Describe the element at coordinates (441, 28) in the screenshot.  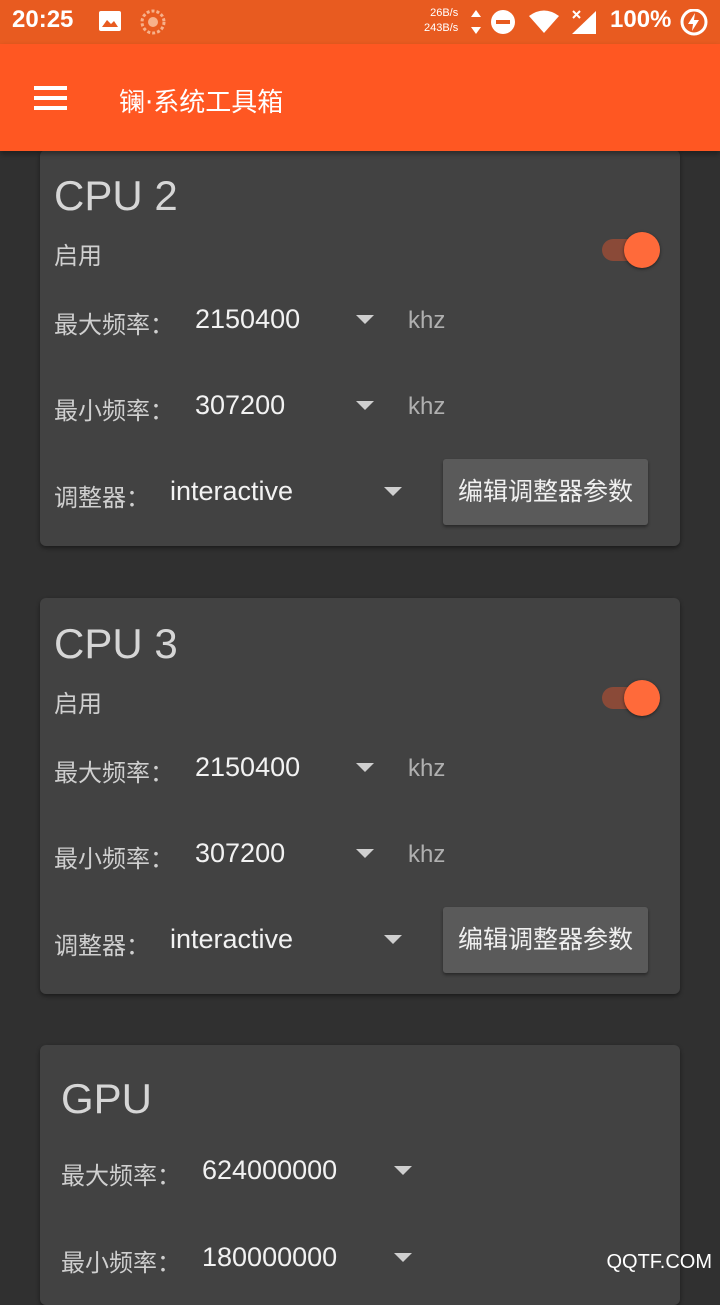
I see `net-down: 243B/s` at that location.